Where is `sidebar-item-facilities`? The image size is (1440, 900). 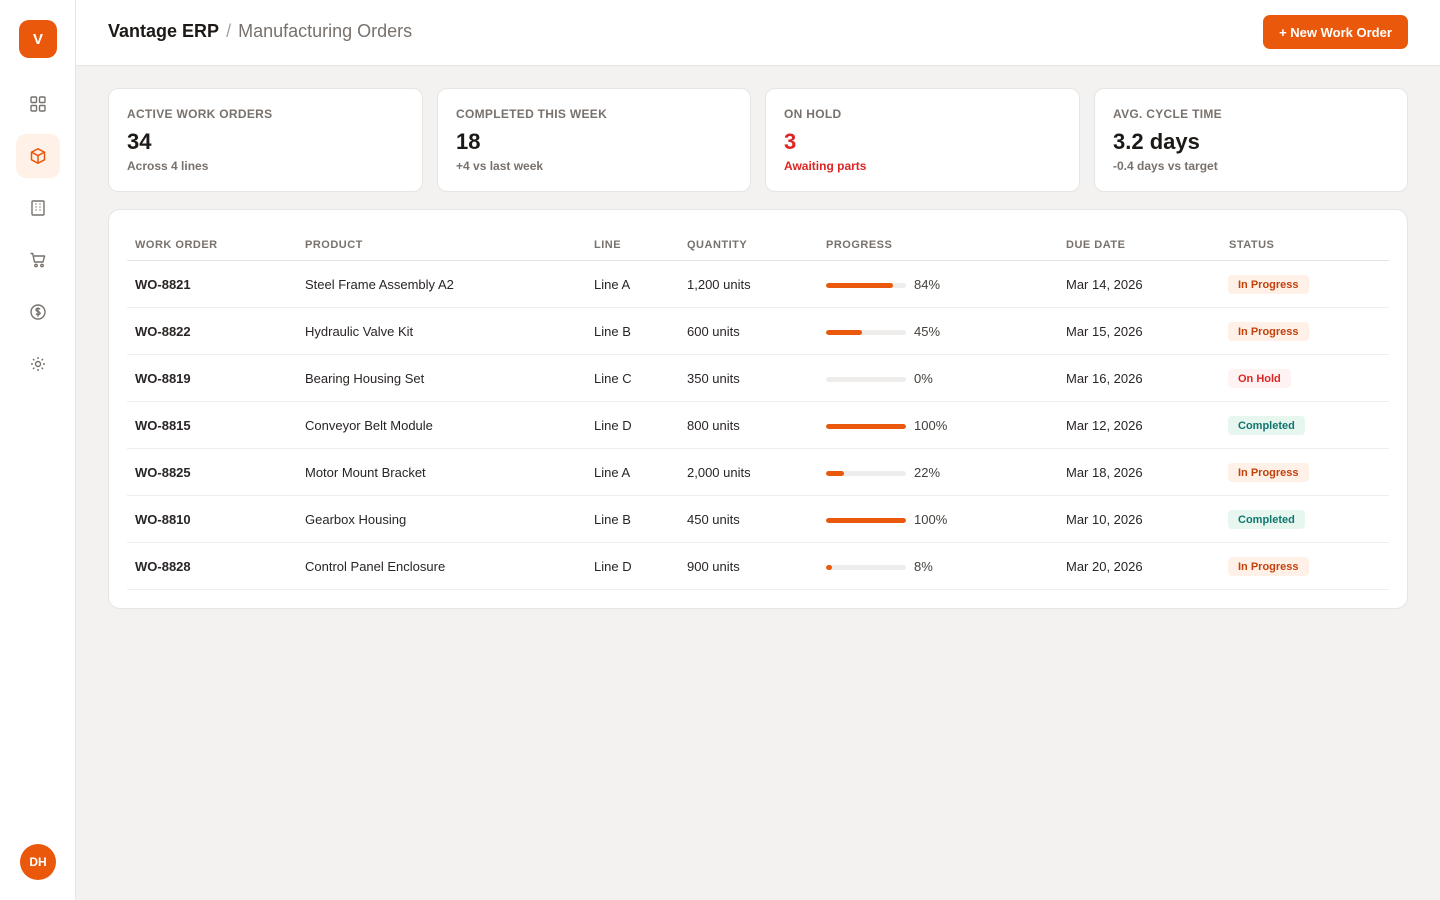
sidebar-item-facilities is located at coordinates (38, 208).